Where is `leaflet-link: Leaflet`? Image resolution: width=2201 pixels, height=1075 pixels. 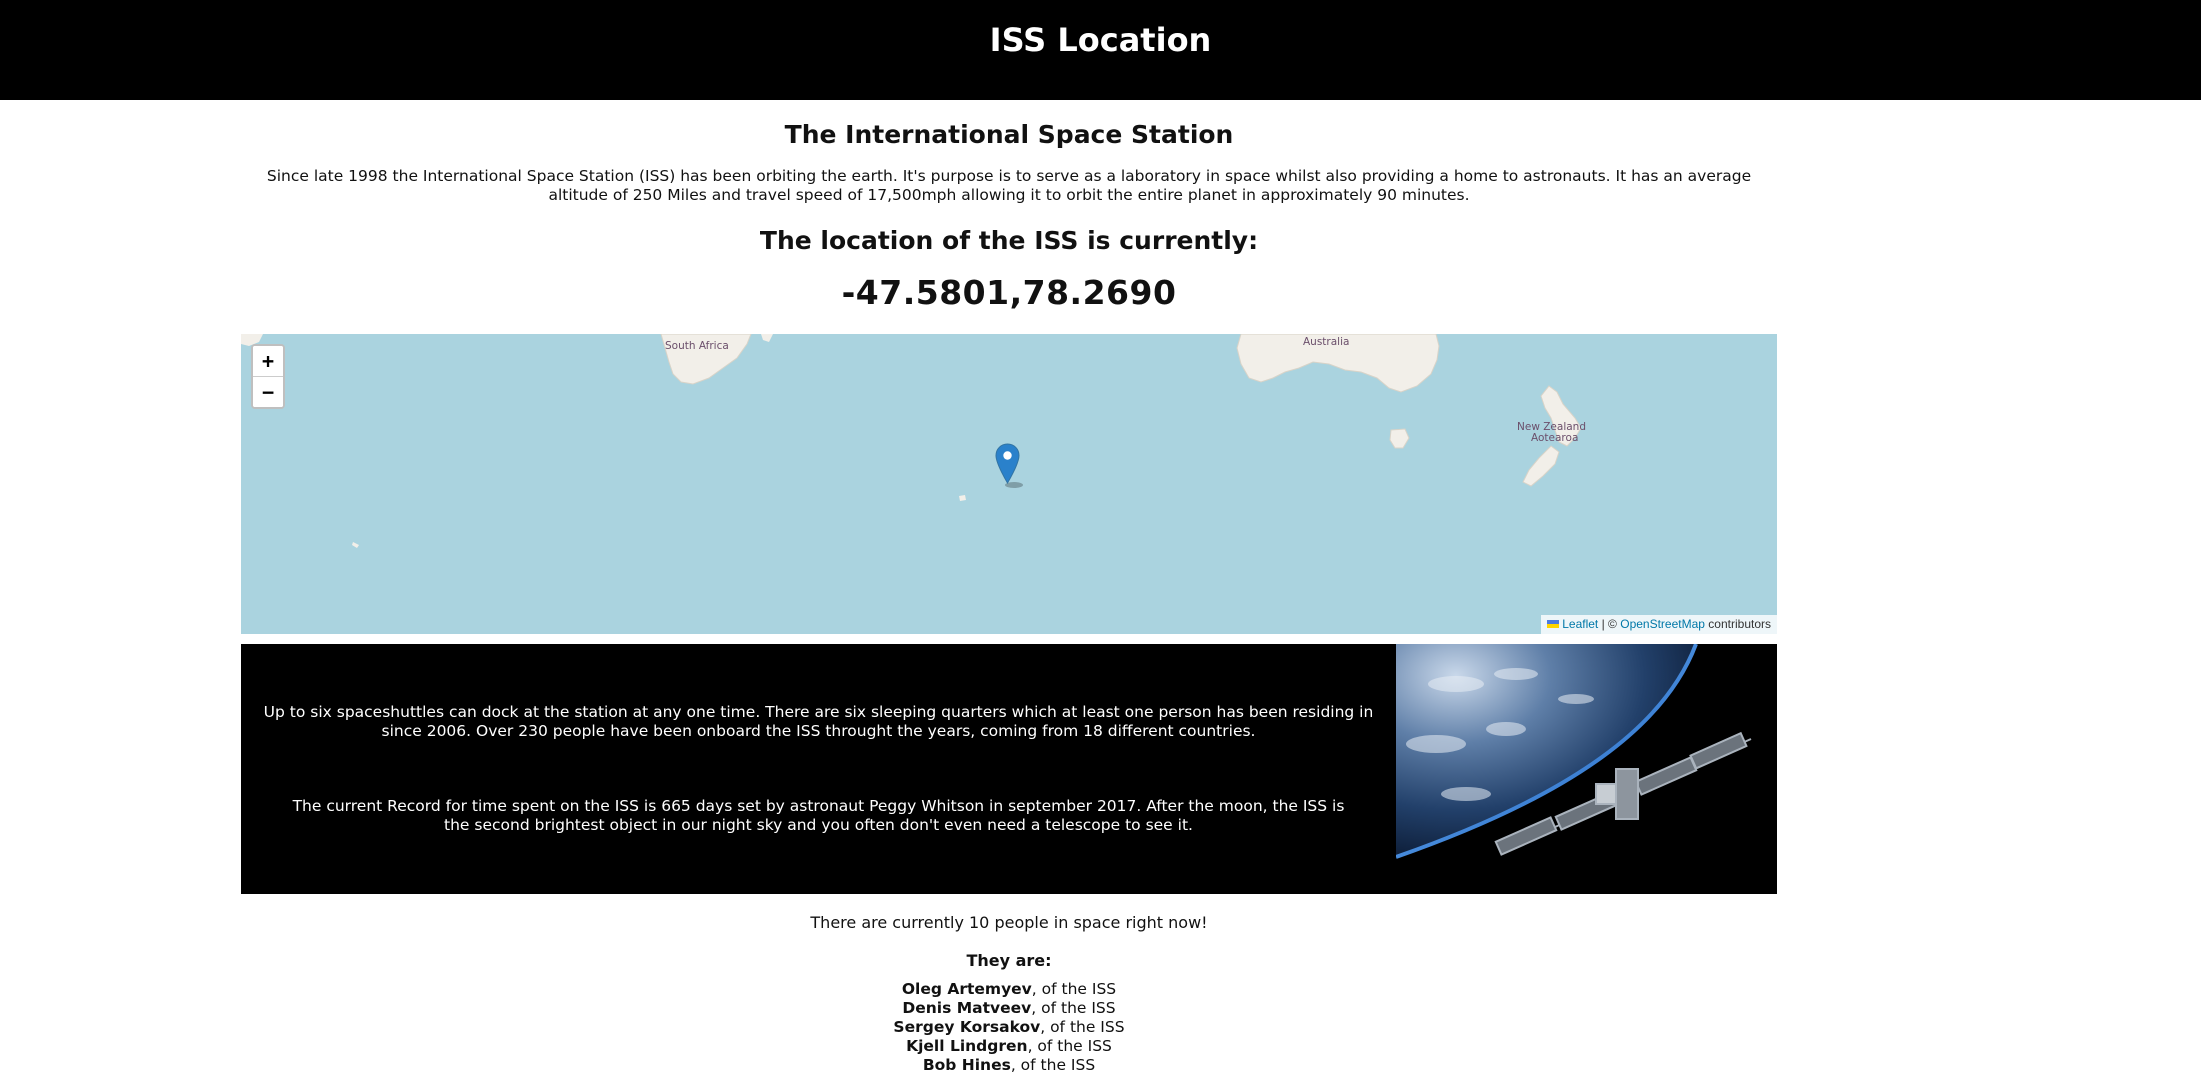 leaflet-link: Leaflet is located at coordinates (1580, 624).